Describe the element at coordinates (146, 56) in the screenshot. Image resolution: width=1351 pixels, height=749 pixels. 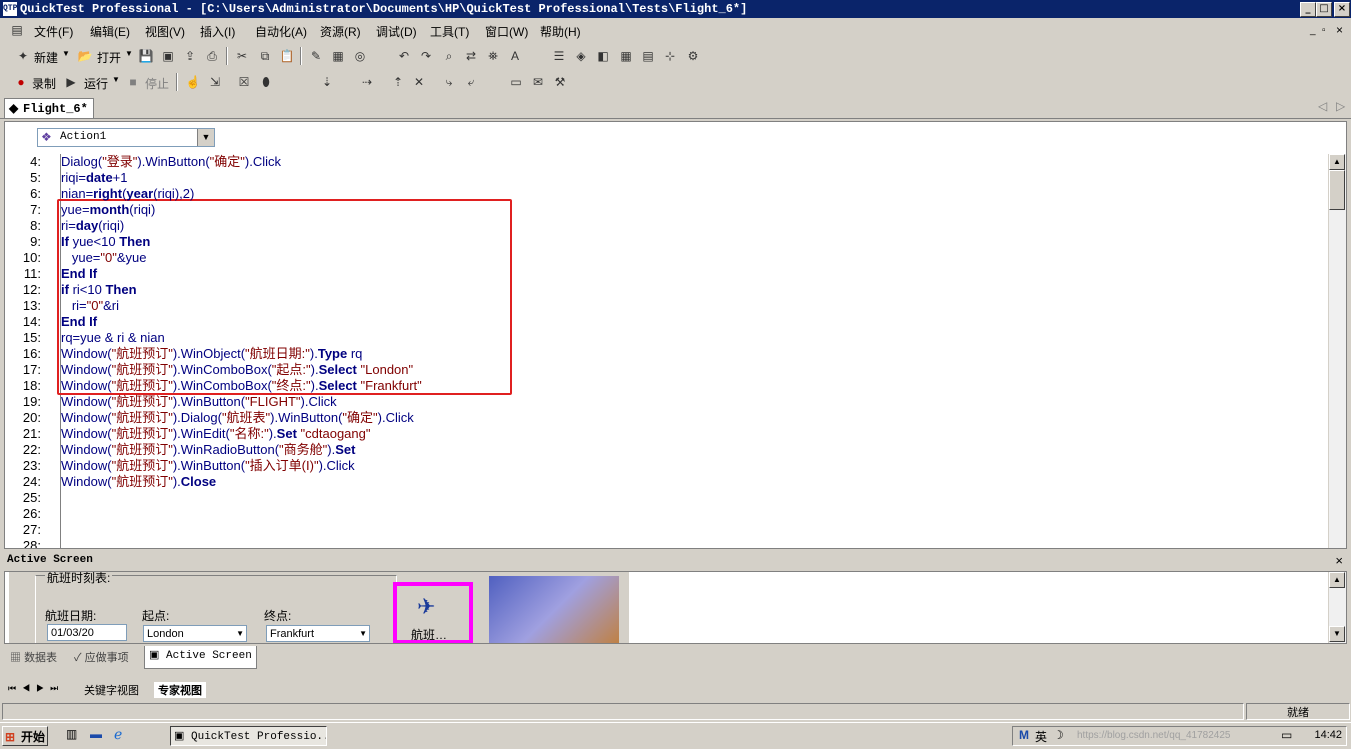
I see `save-icon: 💾` at that location.